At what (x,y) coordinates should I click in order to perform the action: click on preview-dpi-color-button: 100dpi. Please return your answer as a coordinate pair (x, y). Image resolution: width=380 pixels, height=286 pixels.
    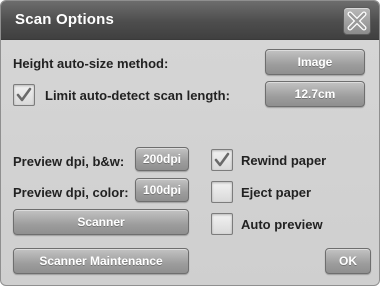
    Looking at the image, I should click on (162, 190).